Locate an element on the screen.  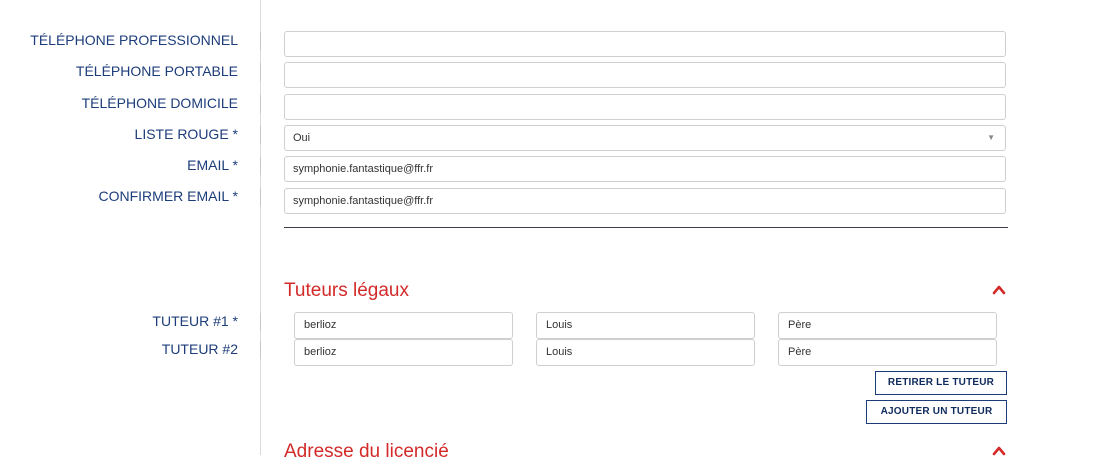
email-label: EMAIL * is located at coordinates (212, 165).